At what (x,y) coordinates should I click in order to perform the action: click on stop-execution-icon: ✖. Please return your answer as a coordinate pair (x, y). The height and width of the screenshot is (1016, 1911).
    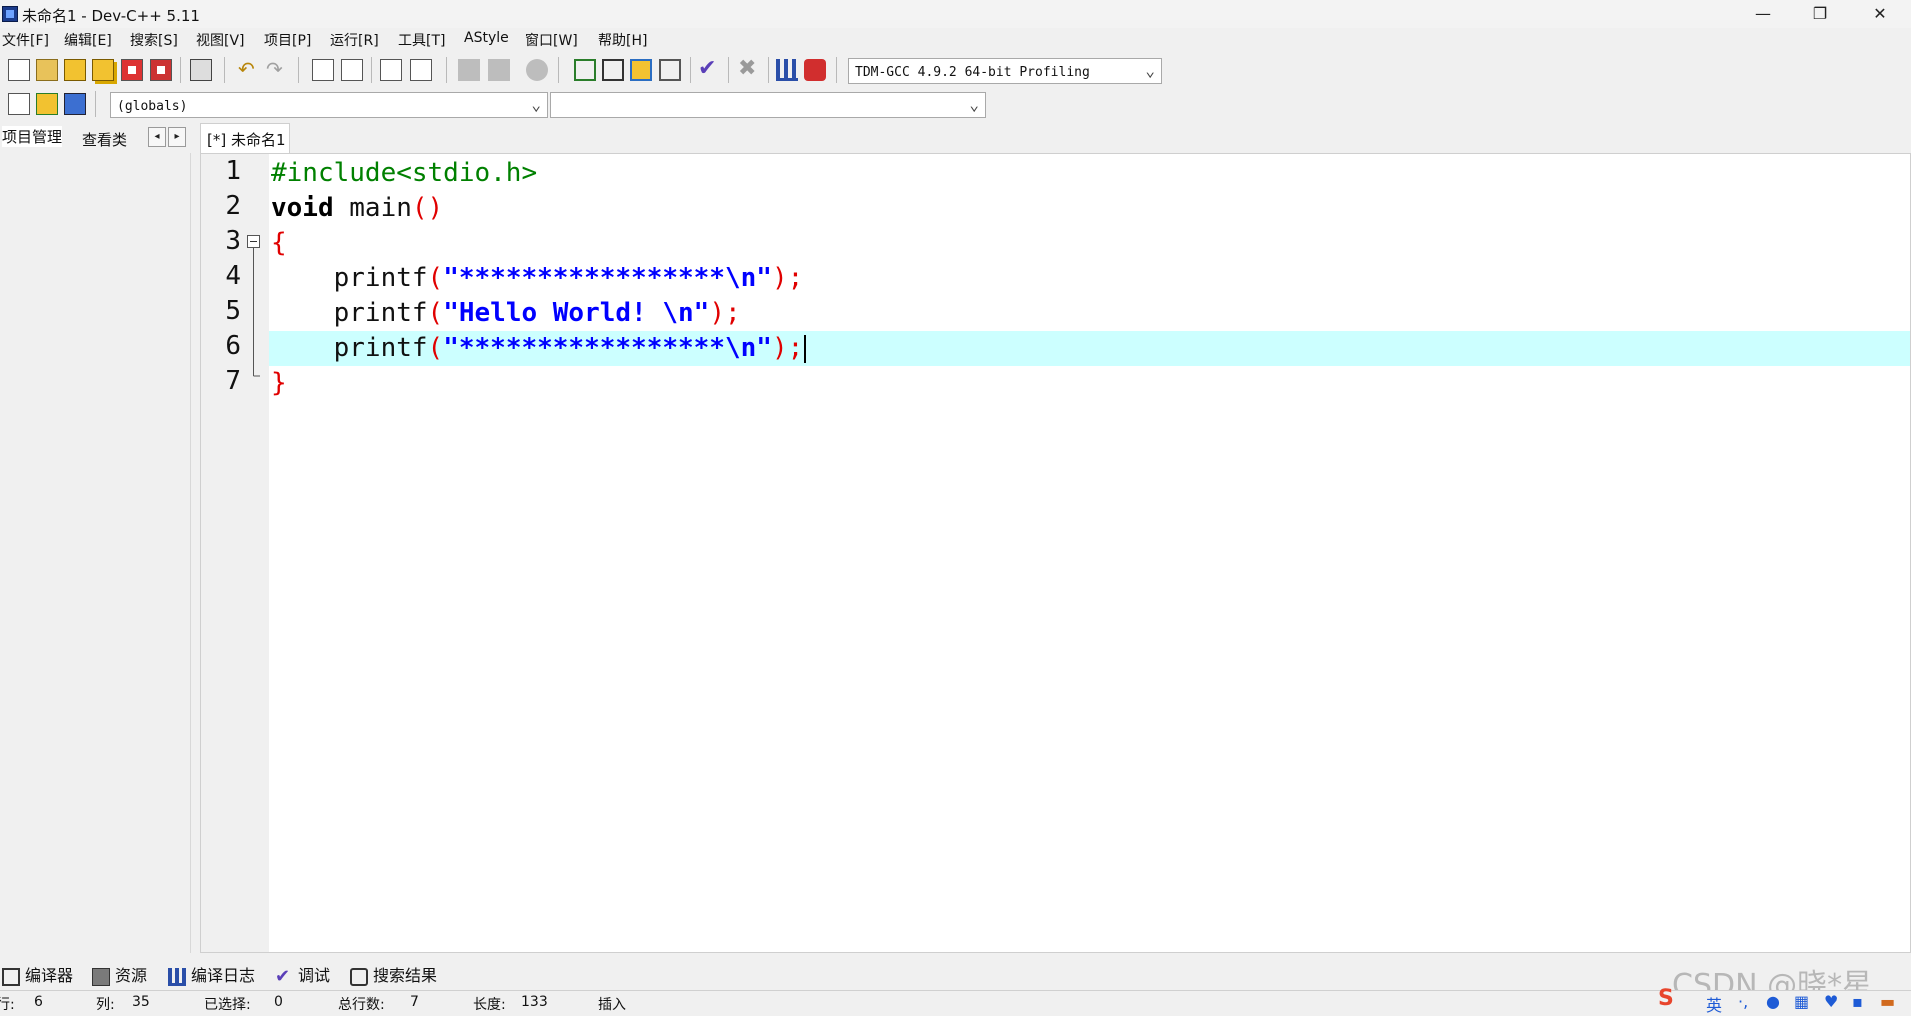
    Looking at the image, I should click on (749, 69).